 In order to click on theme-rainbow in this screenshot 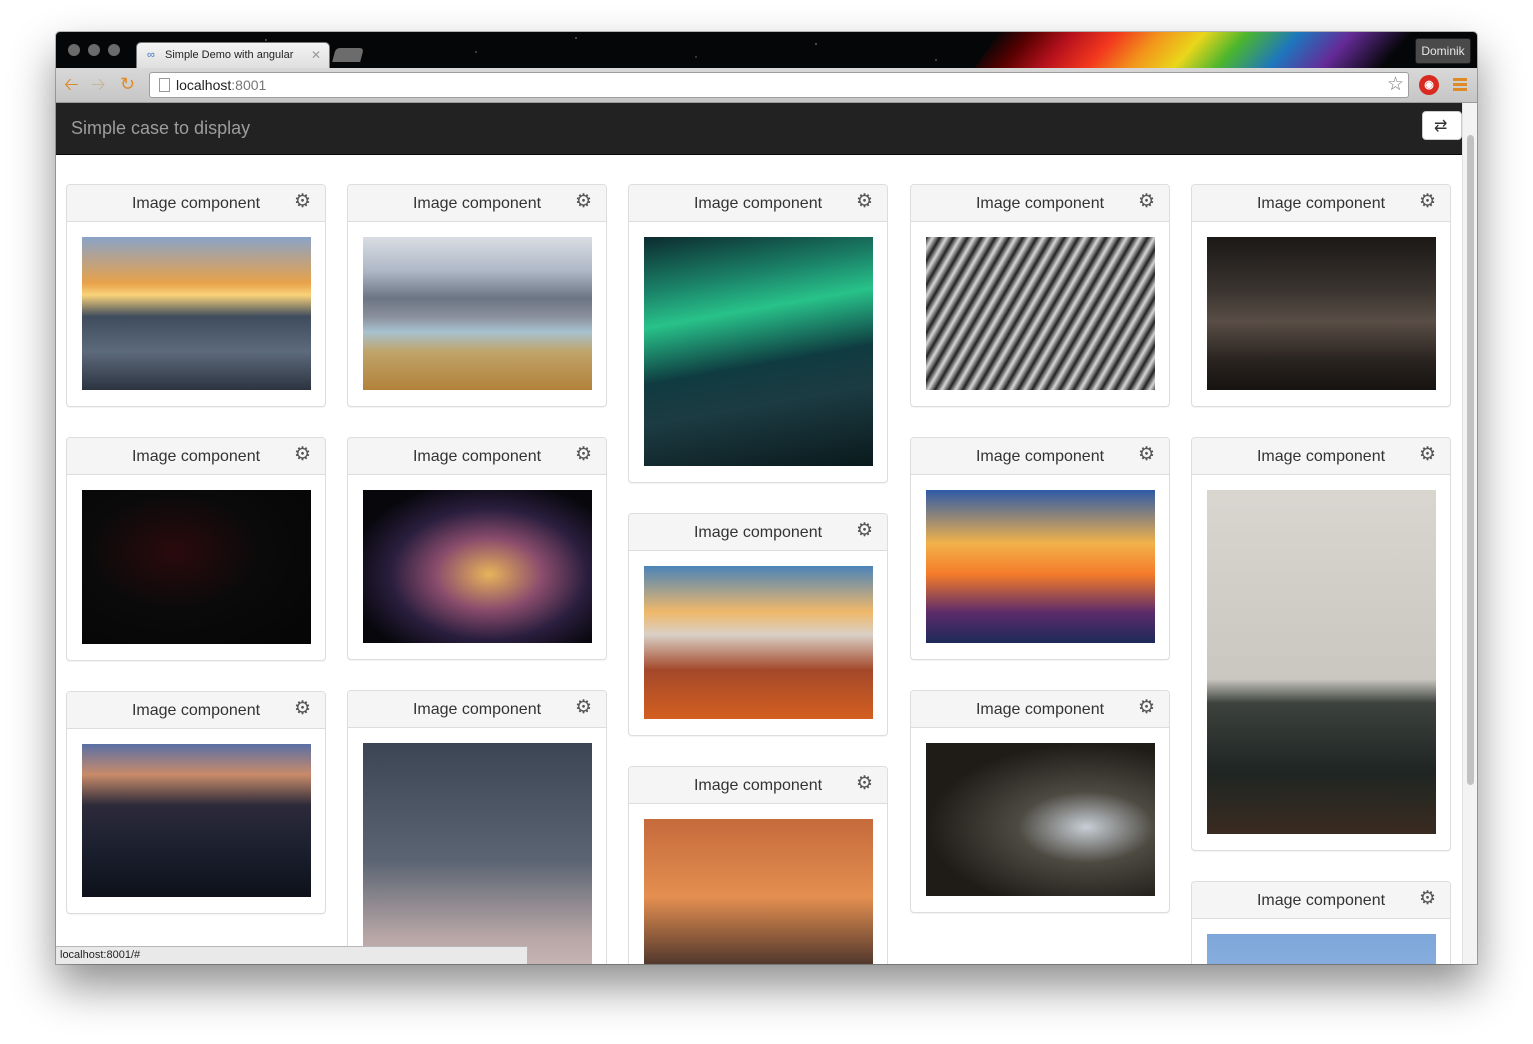, I will do `click(1196, 50)`.